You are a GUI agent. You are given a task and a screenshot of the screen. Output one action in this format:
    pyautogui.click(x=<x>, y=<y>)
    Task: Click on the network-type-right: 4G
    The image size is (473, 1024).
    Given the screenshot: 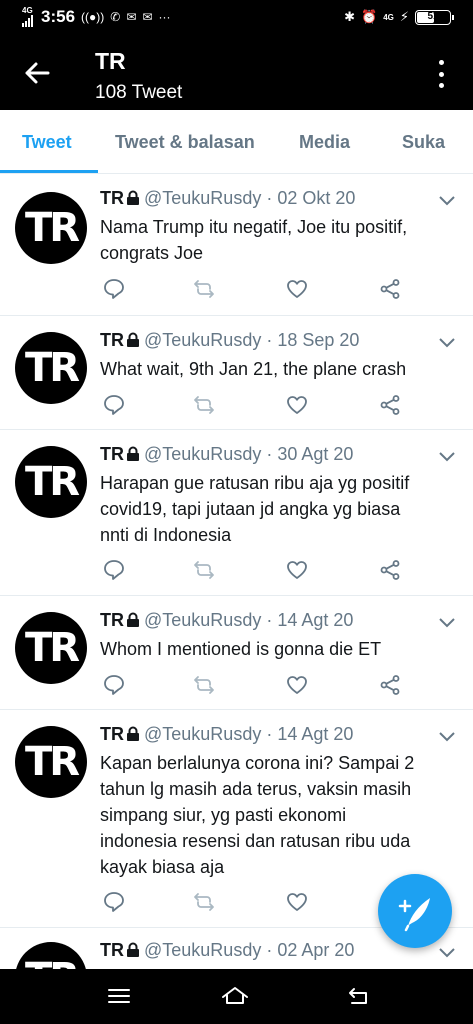 What is the action you would take?
    pyautogui.click(x=388, y=17)
    